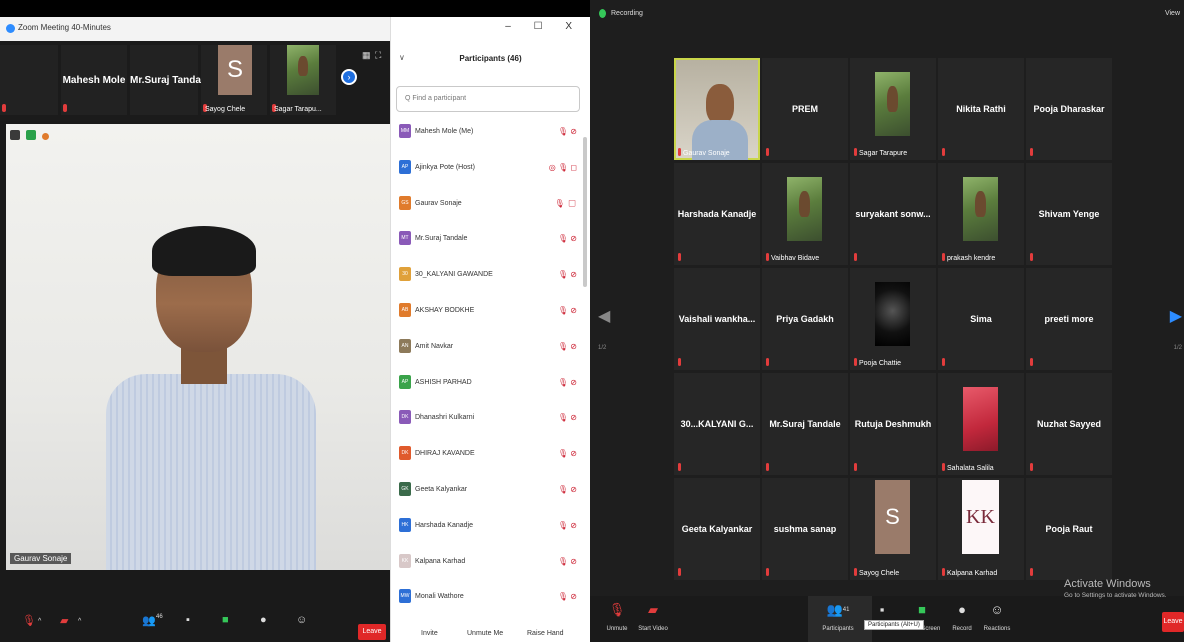  I want to click on record-button: ● Record, so click(962, 616).